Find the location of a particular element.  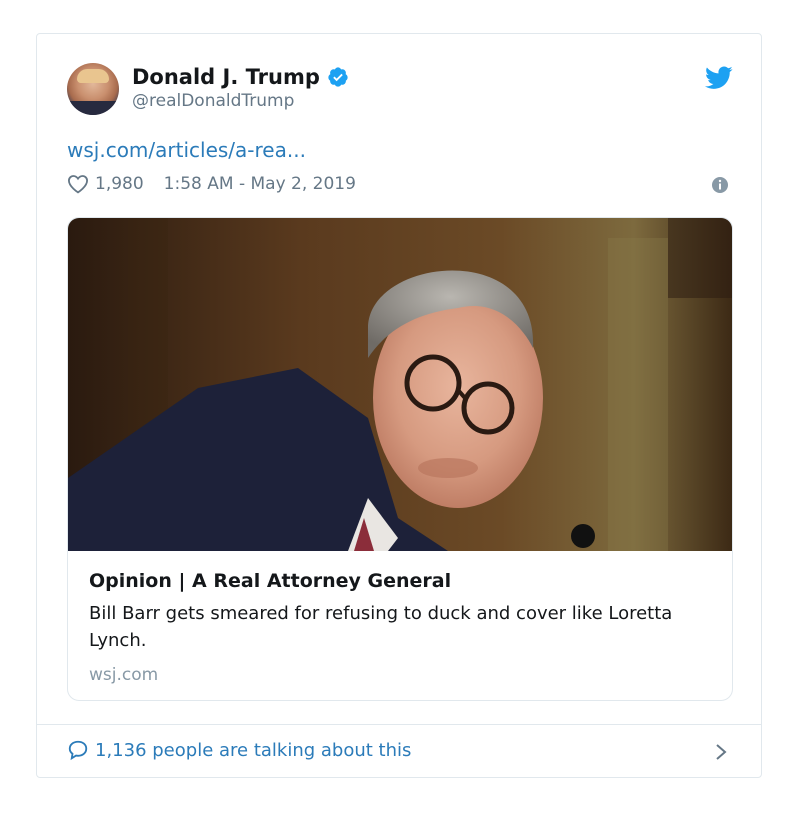

author-block: Donald J. Trump @realDonaldTrump is located at coordinates (240, 88).